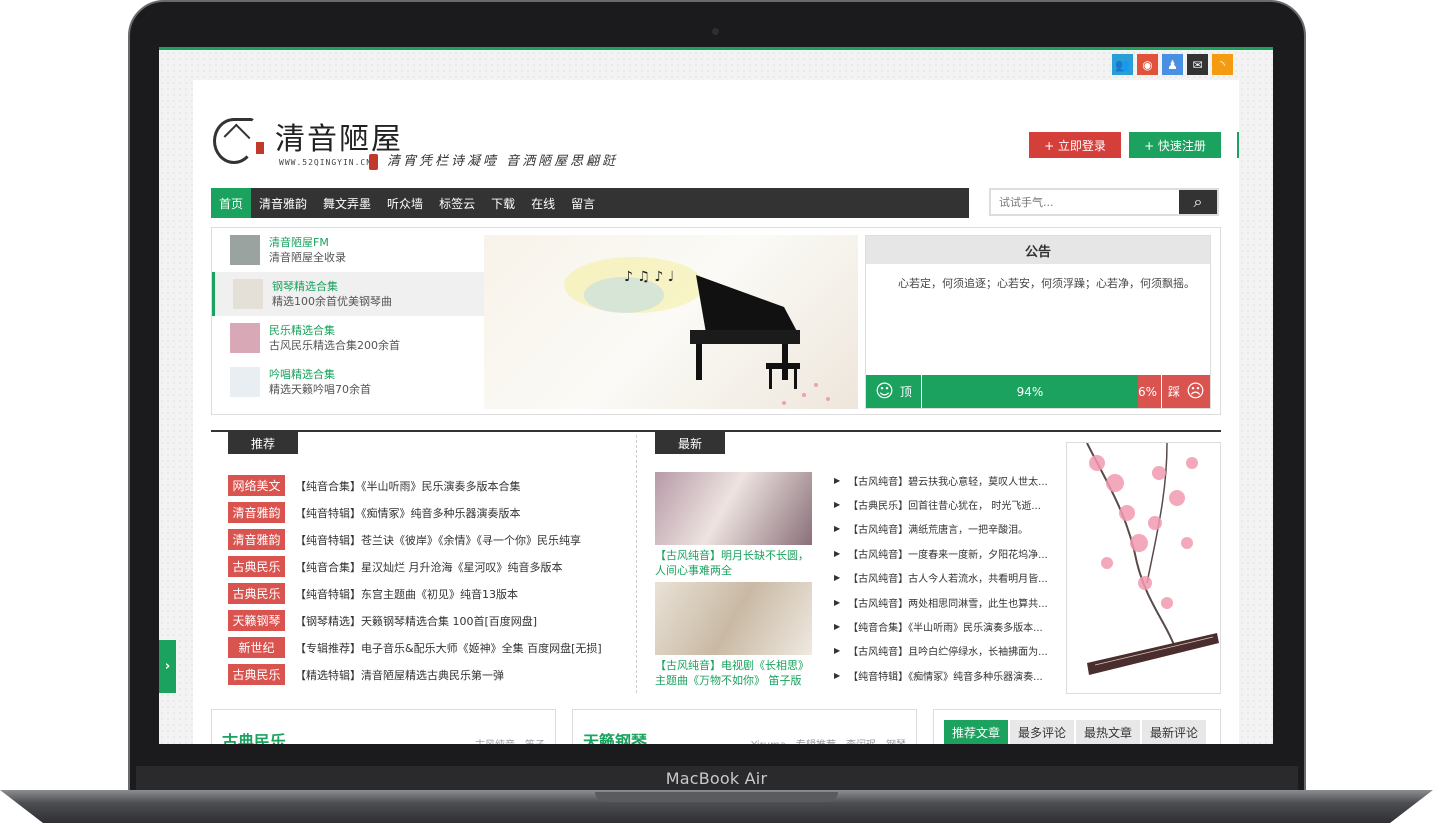  Describe the element at coordinates (231, 203) in the screenshot. I see `nav-item-home: 首页` at that location.